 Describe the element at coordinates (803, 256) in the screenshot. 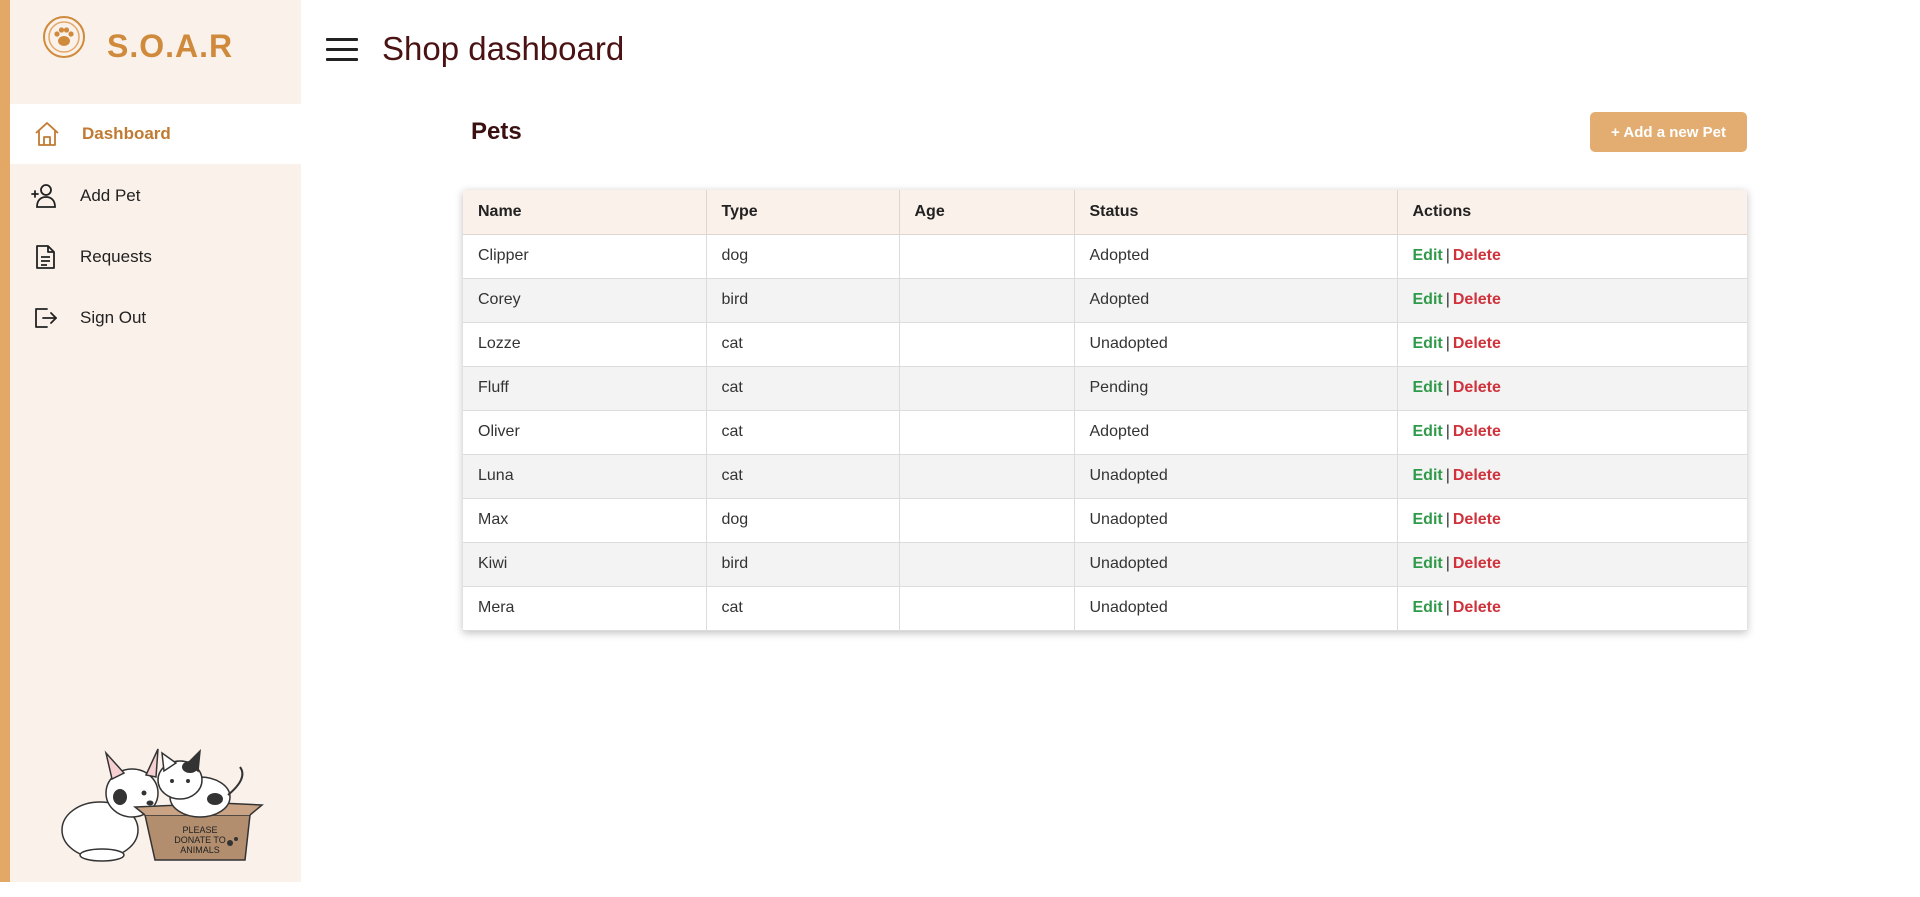

I see `cell-type: dog` at that location.